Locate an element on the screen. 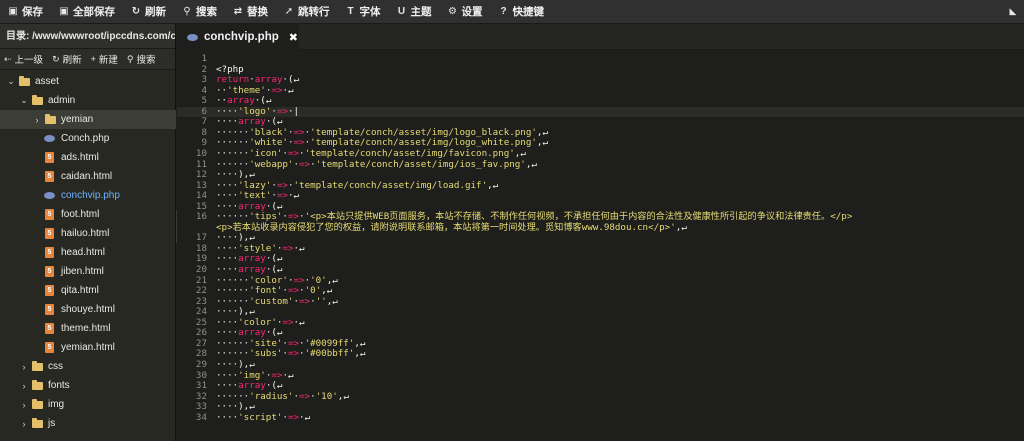 The image size is (1024, 441). gear-icon: ⚙ is located at coordinates (452, 11).